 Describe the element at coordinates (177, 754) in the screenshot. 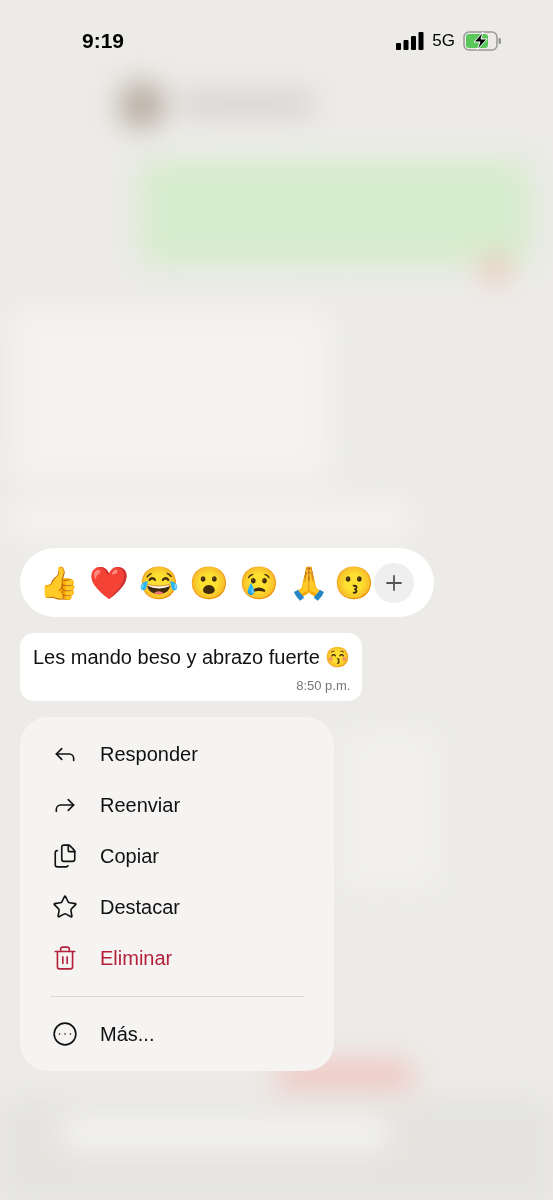

I see `menu-item: Responder` at that location.